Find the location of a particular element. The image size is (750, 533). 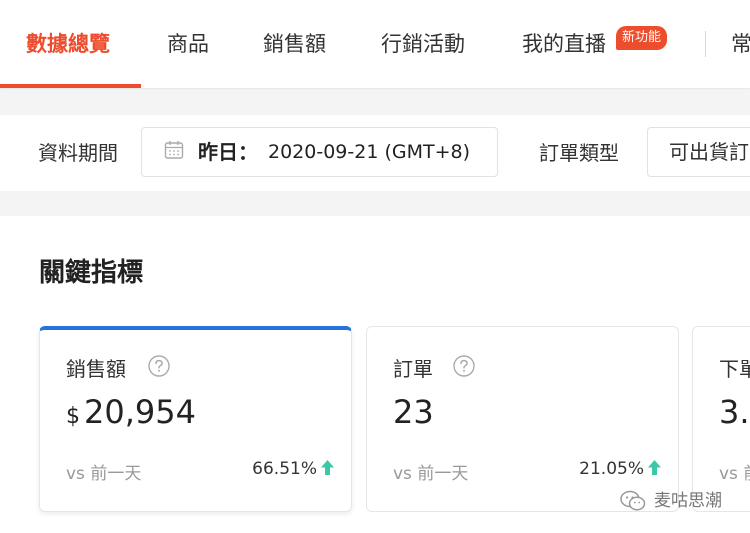

tab-sales: 銷售額 is located at coordinates (294, 44).